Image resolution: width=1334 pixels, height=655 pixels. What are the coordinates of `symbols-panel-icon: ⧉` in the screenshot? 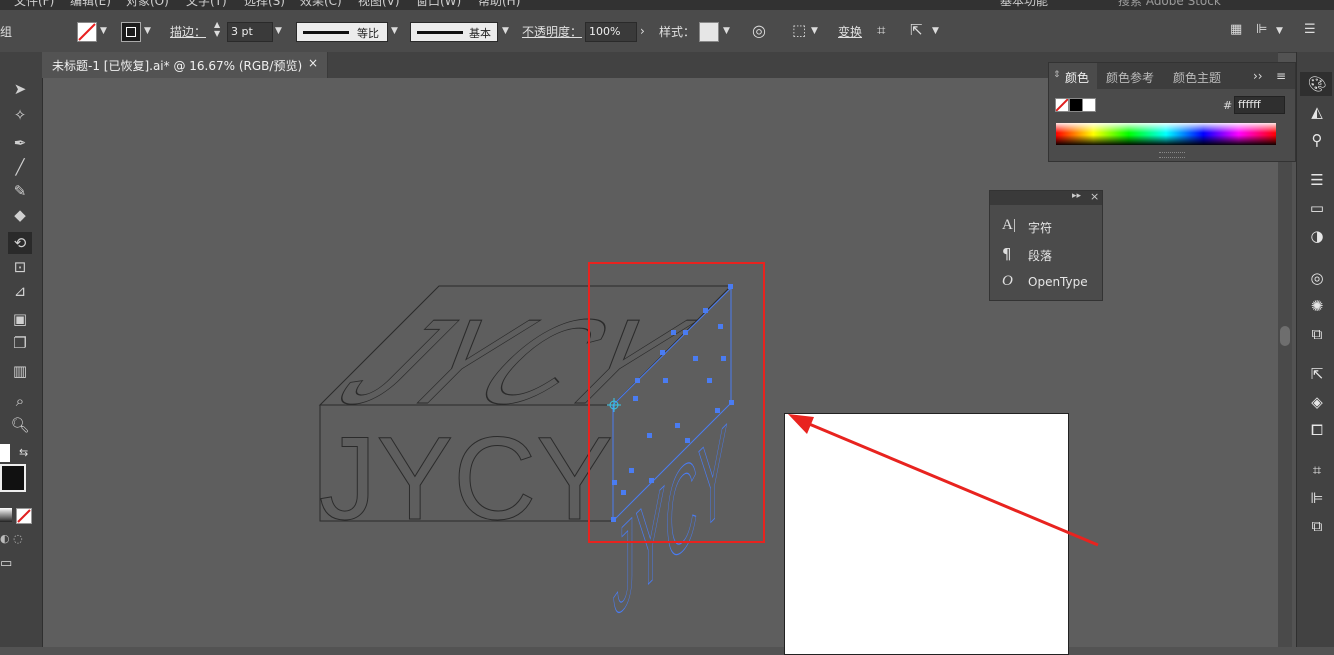 It's located at (1317, 334).